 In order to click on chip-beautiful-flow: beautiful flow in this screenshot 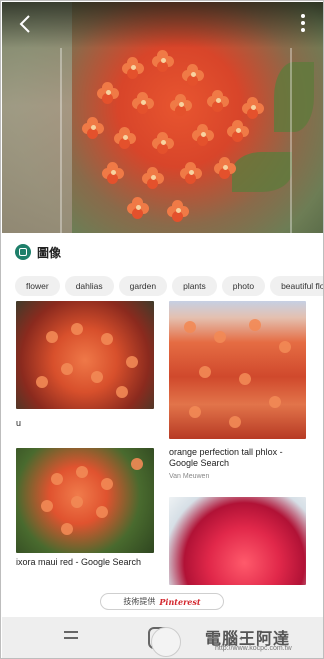, I will do `click(296, 286)`.